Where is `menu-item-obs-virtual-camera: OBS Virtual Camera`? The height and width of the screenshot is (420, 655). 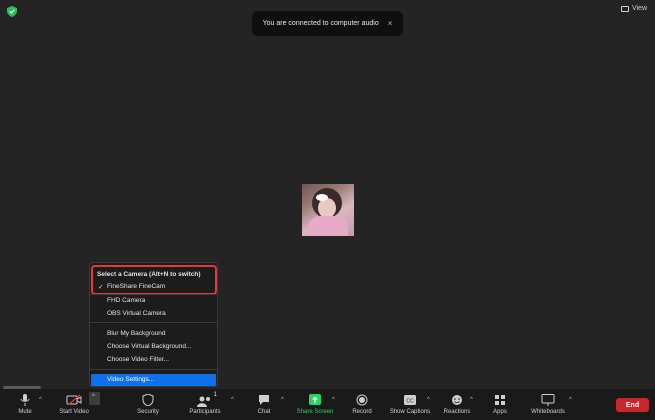 menu-item-obs-virtual-camera: OBS Virtual Camera is located at coordinates (136, 313).